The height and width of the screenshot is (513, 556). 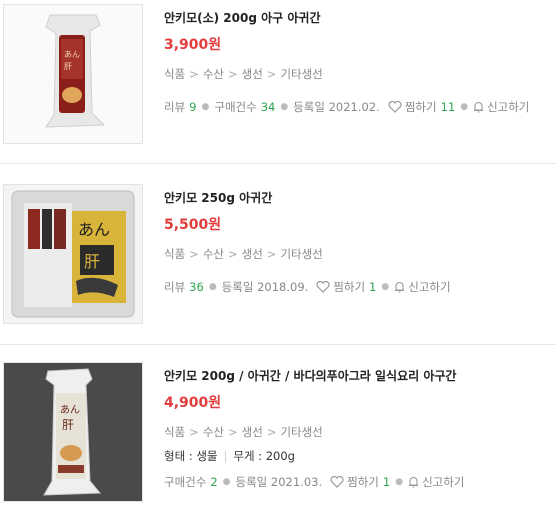 What do you see at coordinates (296, 482) in the screenshot?
I see `registered-date: 2021.03.` at bounding box center [296, 482].